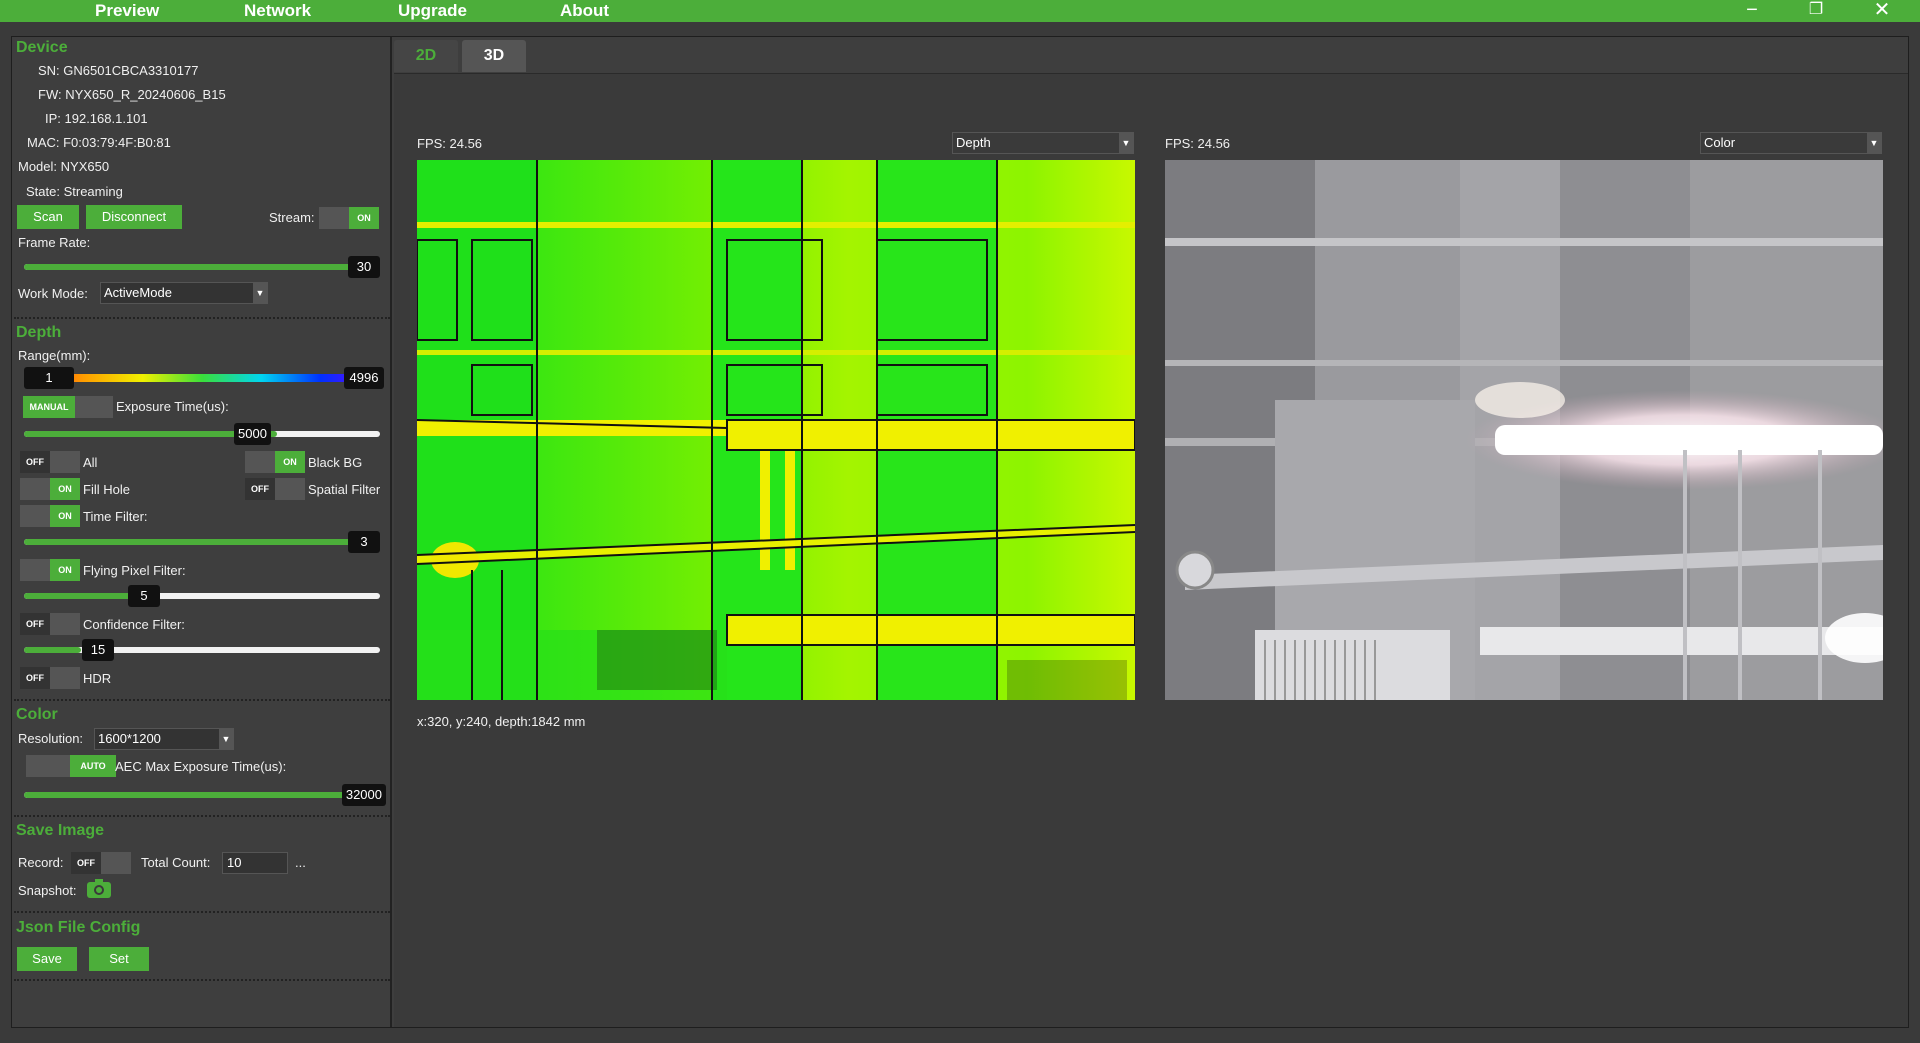 The image size is (1920, 1043). Describe the element at coordinates (54, 242) in the screenshot. I see `frame-rate-label: Frame Rate:` at that location.